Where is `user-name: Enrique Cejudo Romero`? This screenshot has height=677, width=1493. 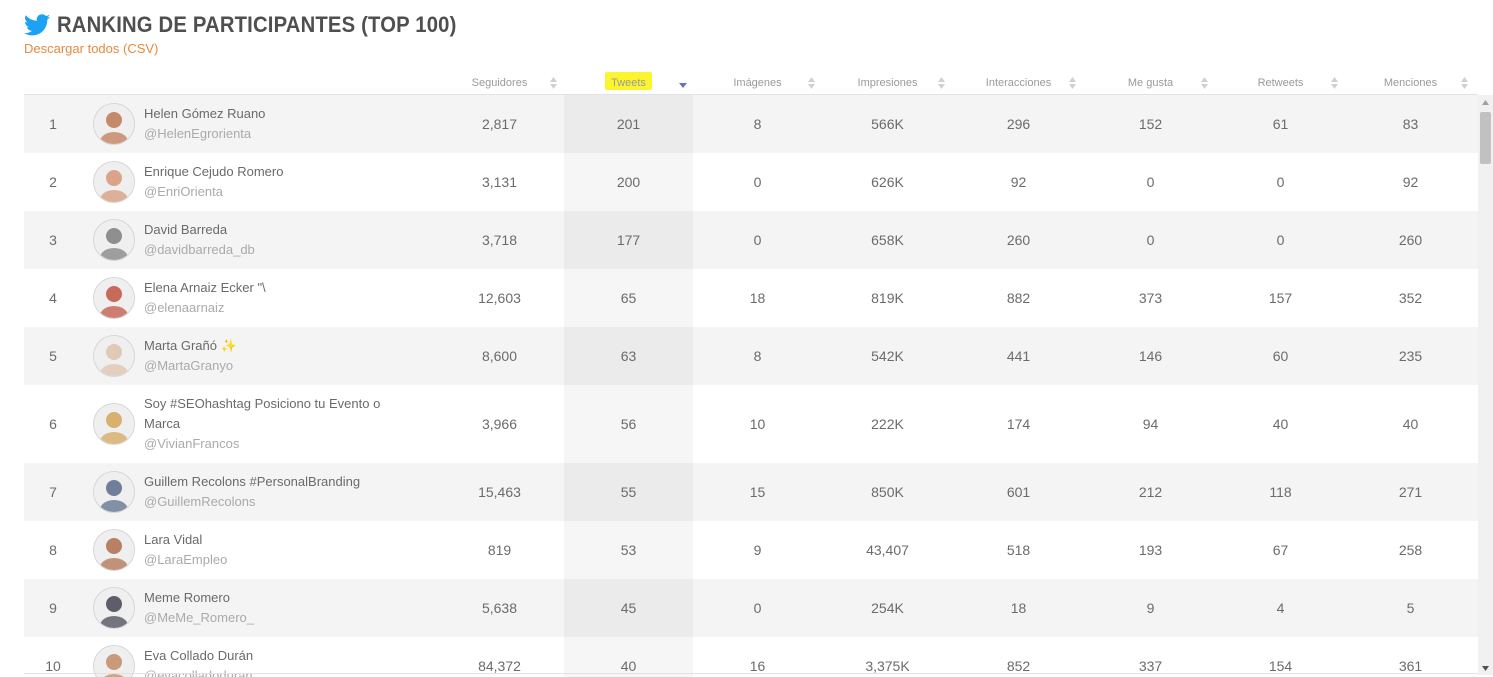 user-name: Enrique Cejudo Romero is located at coordinates (281, 172).